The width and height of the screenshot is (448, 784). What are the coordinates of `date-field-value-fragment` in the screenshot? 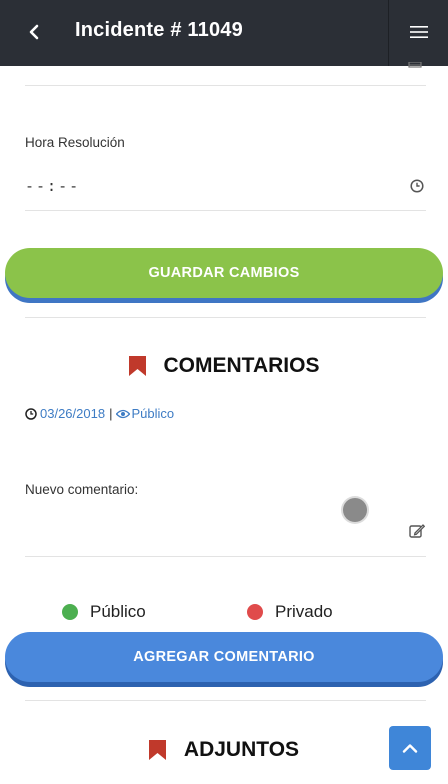 It's located at (70, 60).